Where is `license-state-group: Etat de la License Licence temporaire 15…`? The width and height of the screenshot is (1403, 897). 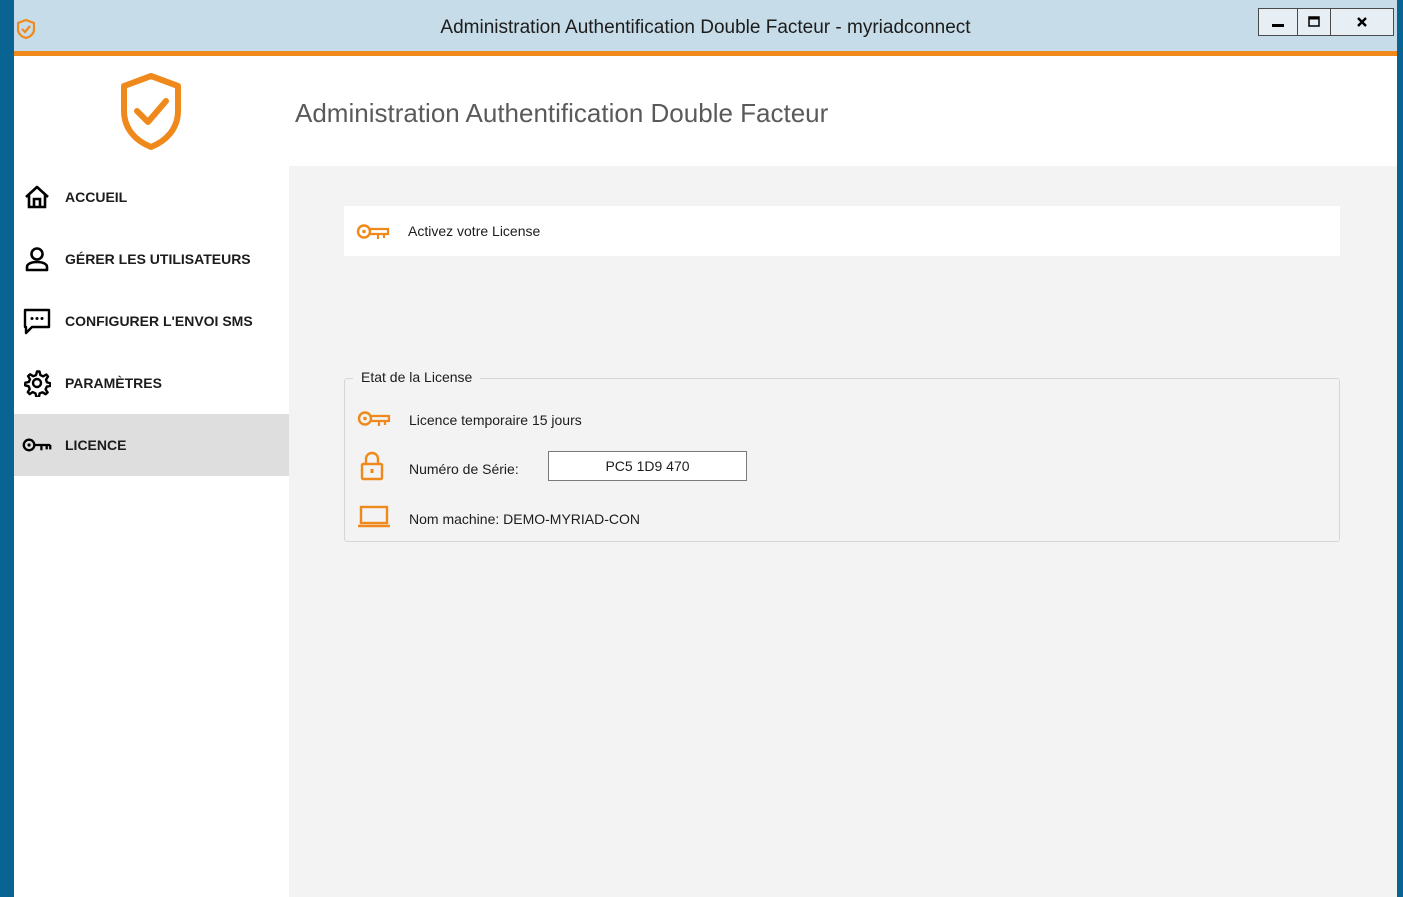 license-state-group: Etat de la License Licence temporaire 15… is located at coordinates (842, 455).